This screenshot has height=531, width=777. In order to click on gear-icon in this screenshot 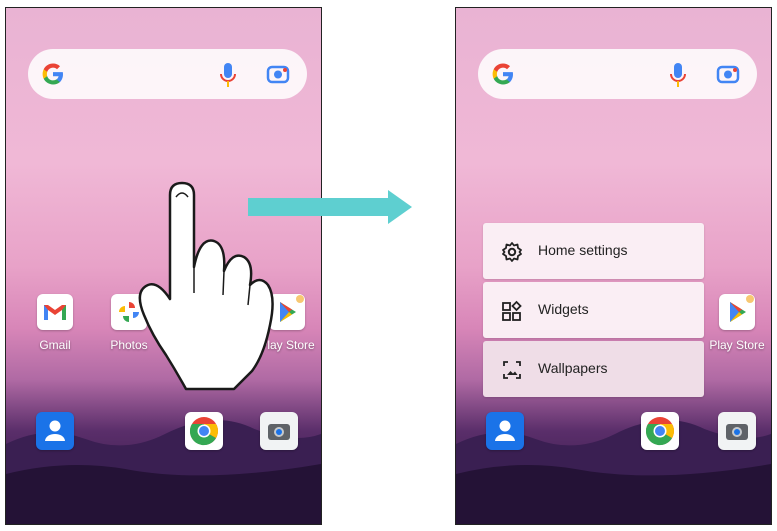, I will do `click(512, 252)`.